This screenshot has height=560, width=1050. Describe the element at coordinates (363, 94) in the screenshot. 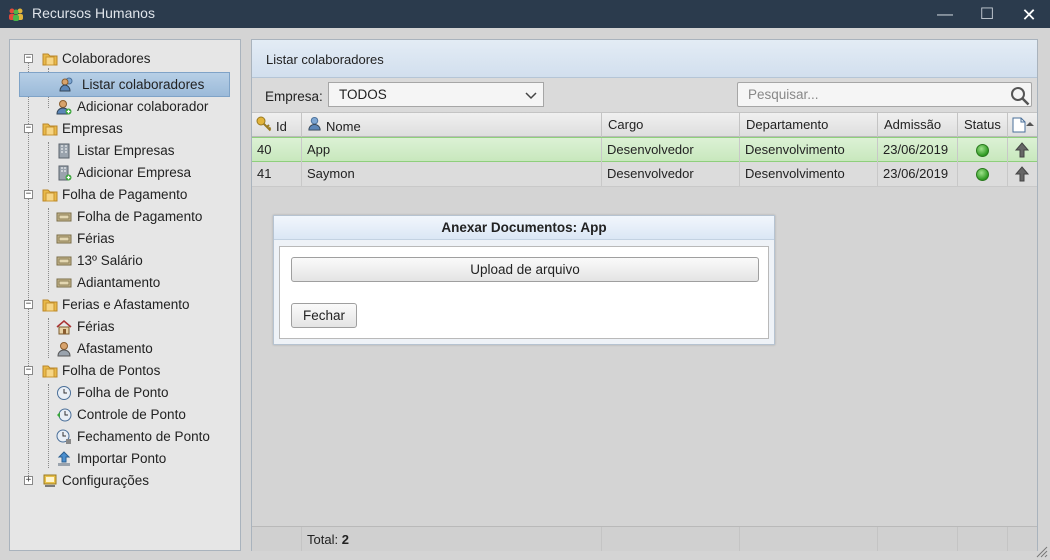

I see `empresa-select-value: TODOS` at that location.